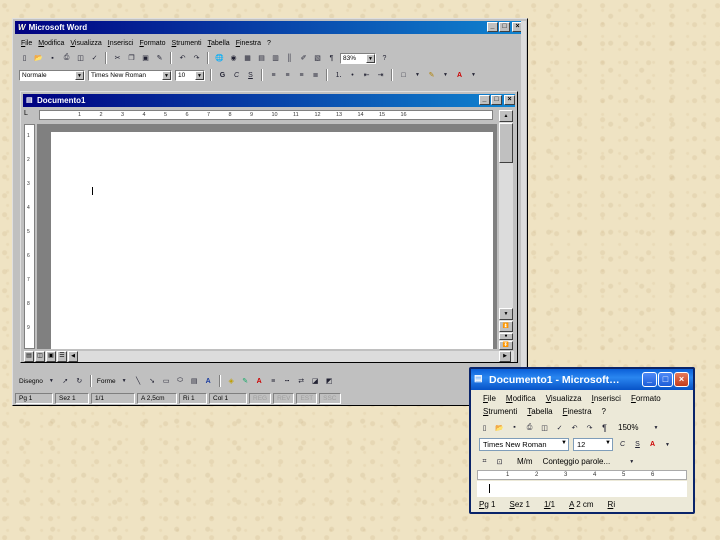 The height and width of the screenshot is (540, 720). Describe the element at coordinates (539, 411) in the screenshot. I see `menu-tabella: Tabella` at that location.